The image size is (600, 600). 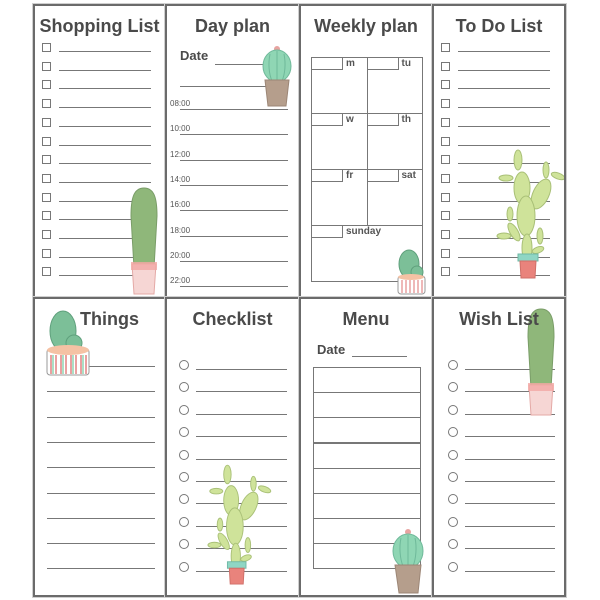 I want to click on day-label: sunday, so click(x=364, y=231).